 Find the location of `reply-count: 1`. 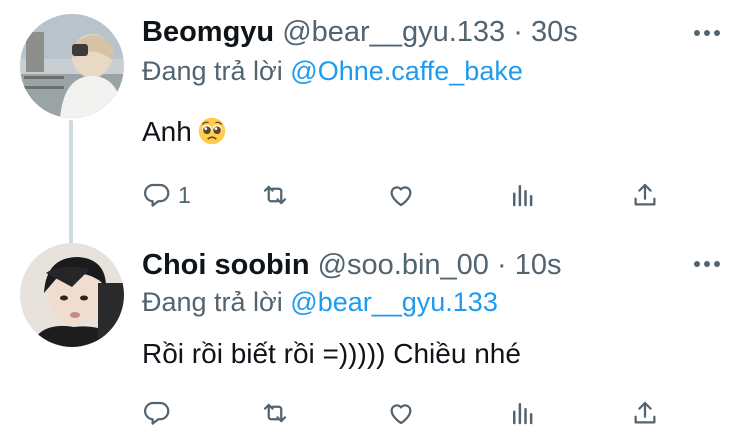

reply-count: 1 is located at coordinates (184, 194).